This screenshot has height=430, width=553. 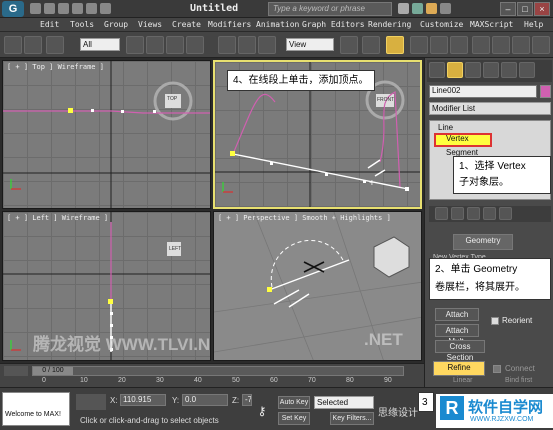 What do you see at coordinates (49, 24) in the screenshot?
I see `menu-edit: Edit` at bounding box center [49, 24].